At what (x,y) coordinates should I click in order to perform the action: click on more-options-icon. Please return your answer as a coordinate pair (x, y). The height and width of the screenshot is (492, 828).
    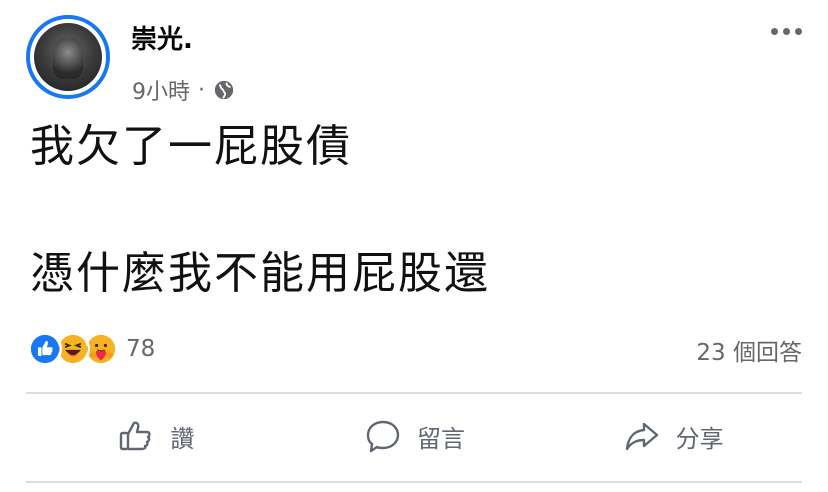
    Looking at the image, I should click on (786, 31).